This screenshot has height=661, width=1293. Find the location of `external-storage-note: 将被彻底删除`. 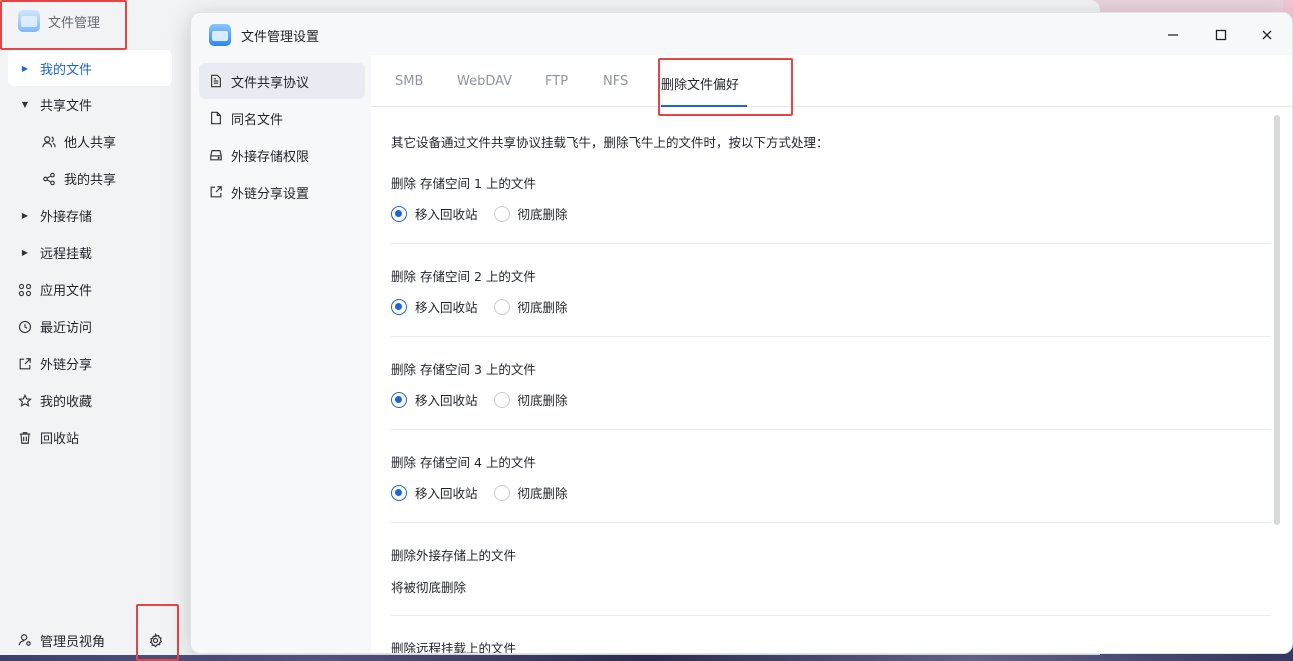

external-storage-note: 将被彻底删除 is located at coordinates (429, 587).